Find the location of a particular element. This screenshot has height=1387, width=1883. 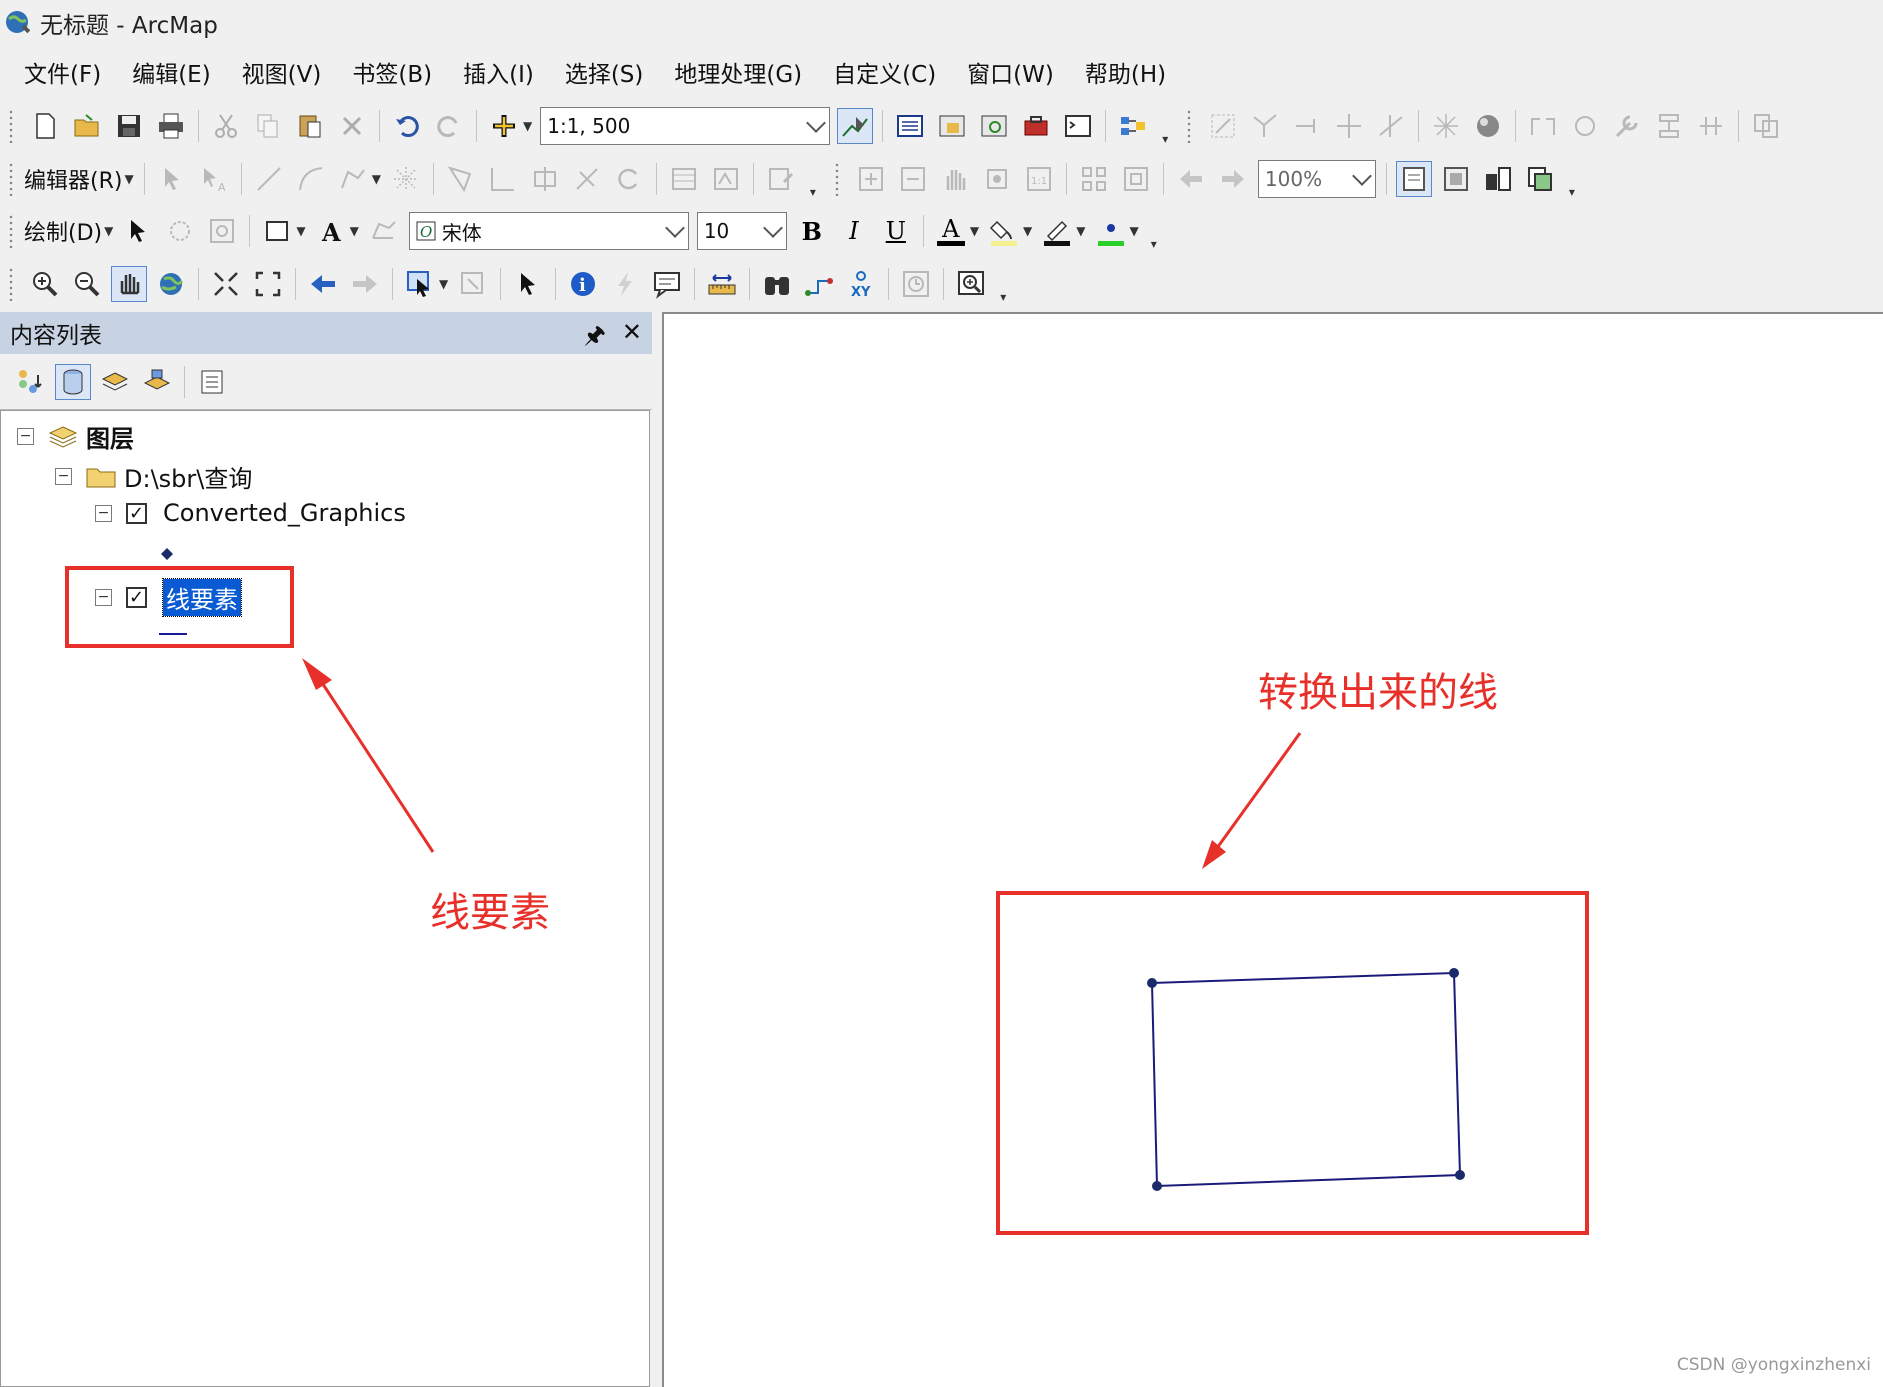

list-by-visibility-button is located at coordinates (115, 382).